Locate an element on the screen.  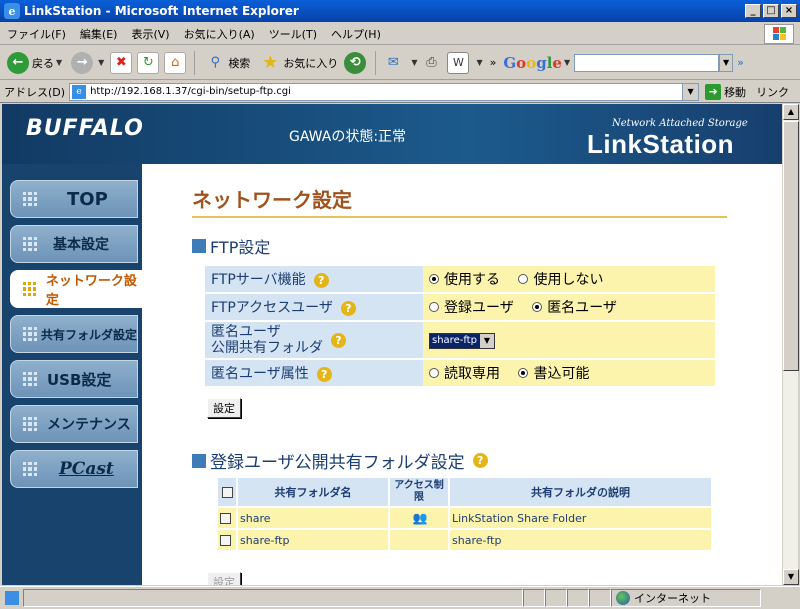
col-header-access: アクセス制限 is located at coordinates (419, 492).